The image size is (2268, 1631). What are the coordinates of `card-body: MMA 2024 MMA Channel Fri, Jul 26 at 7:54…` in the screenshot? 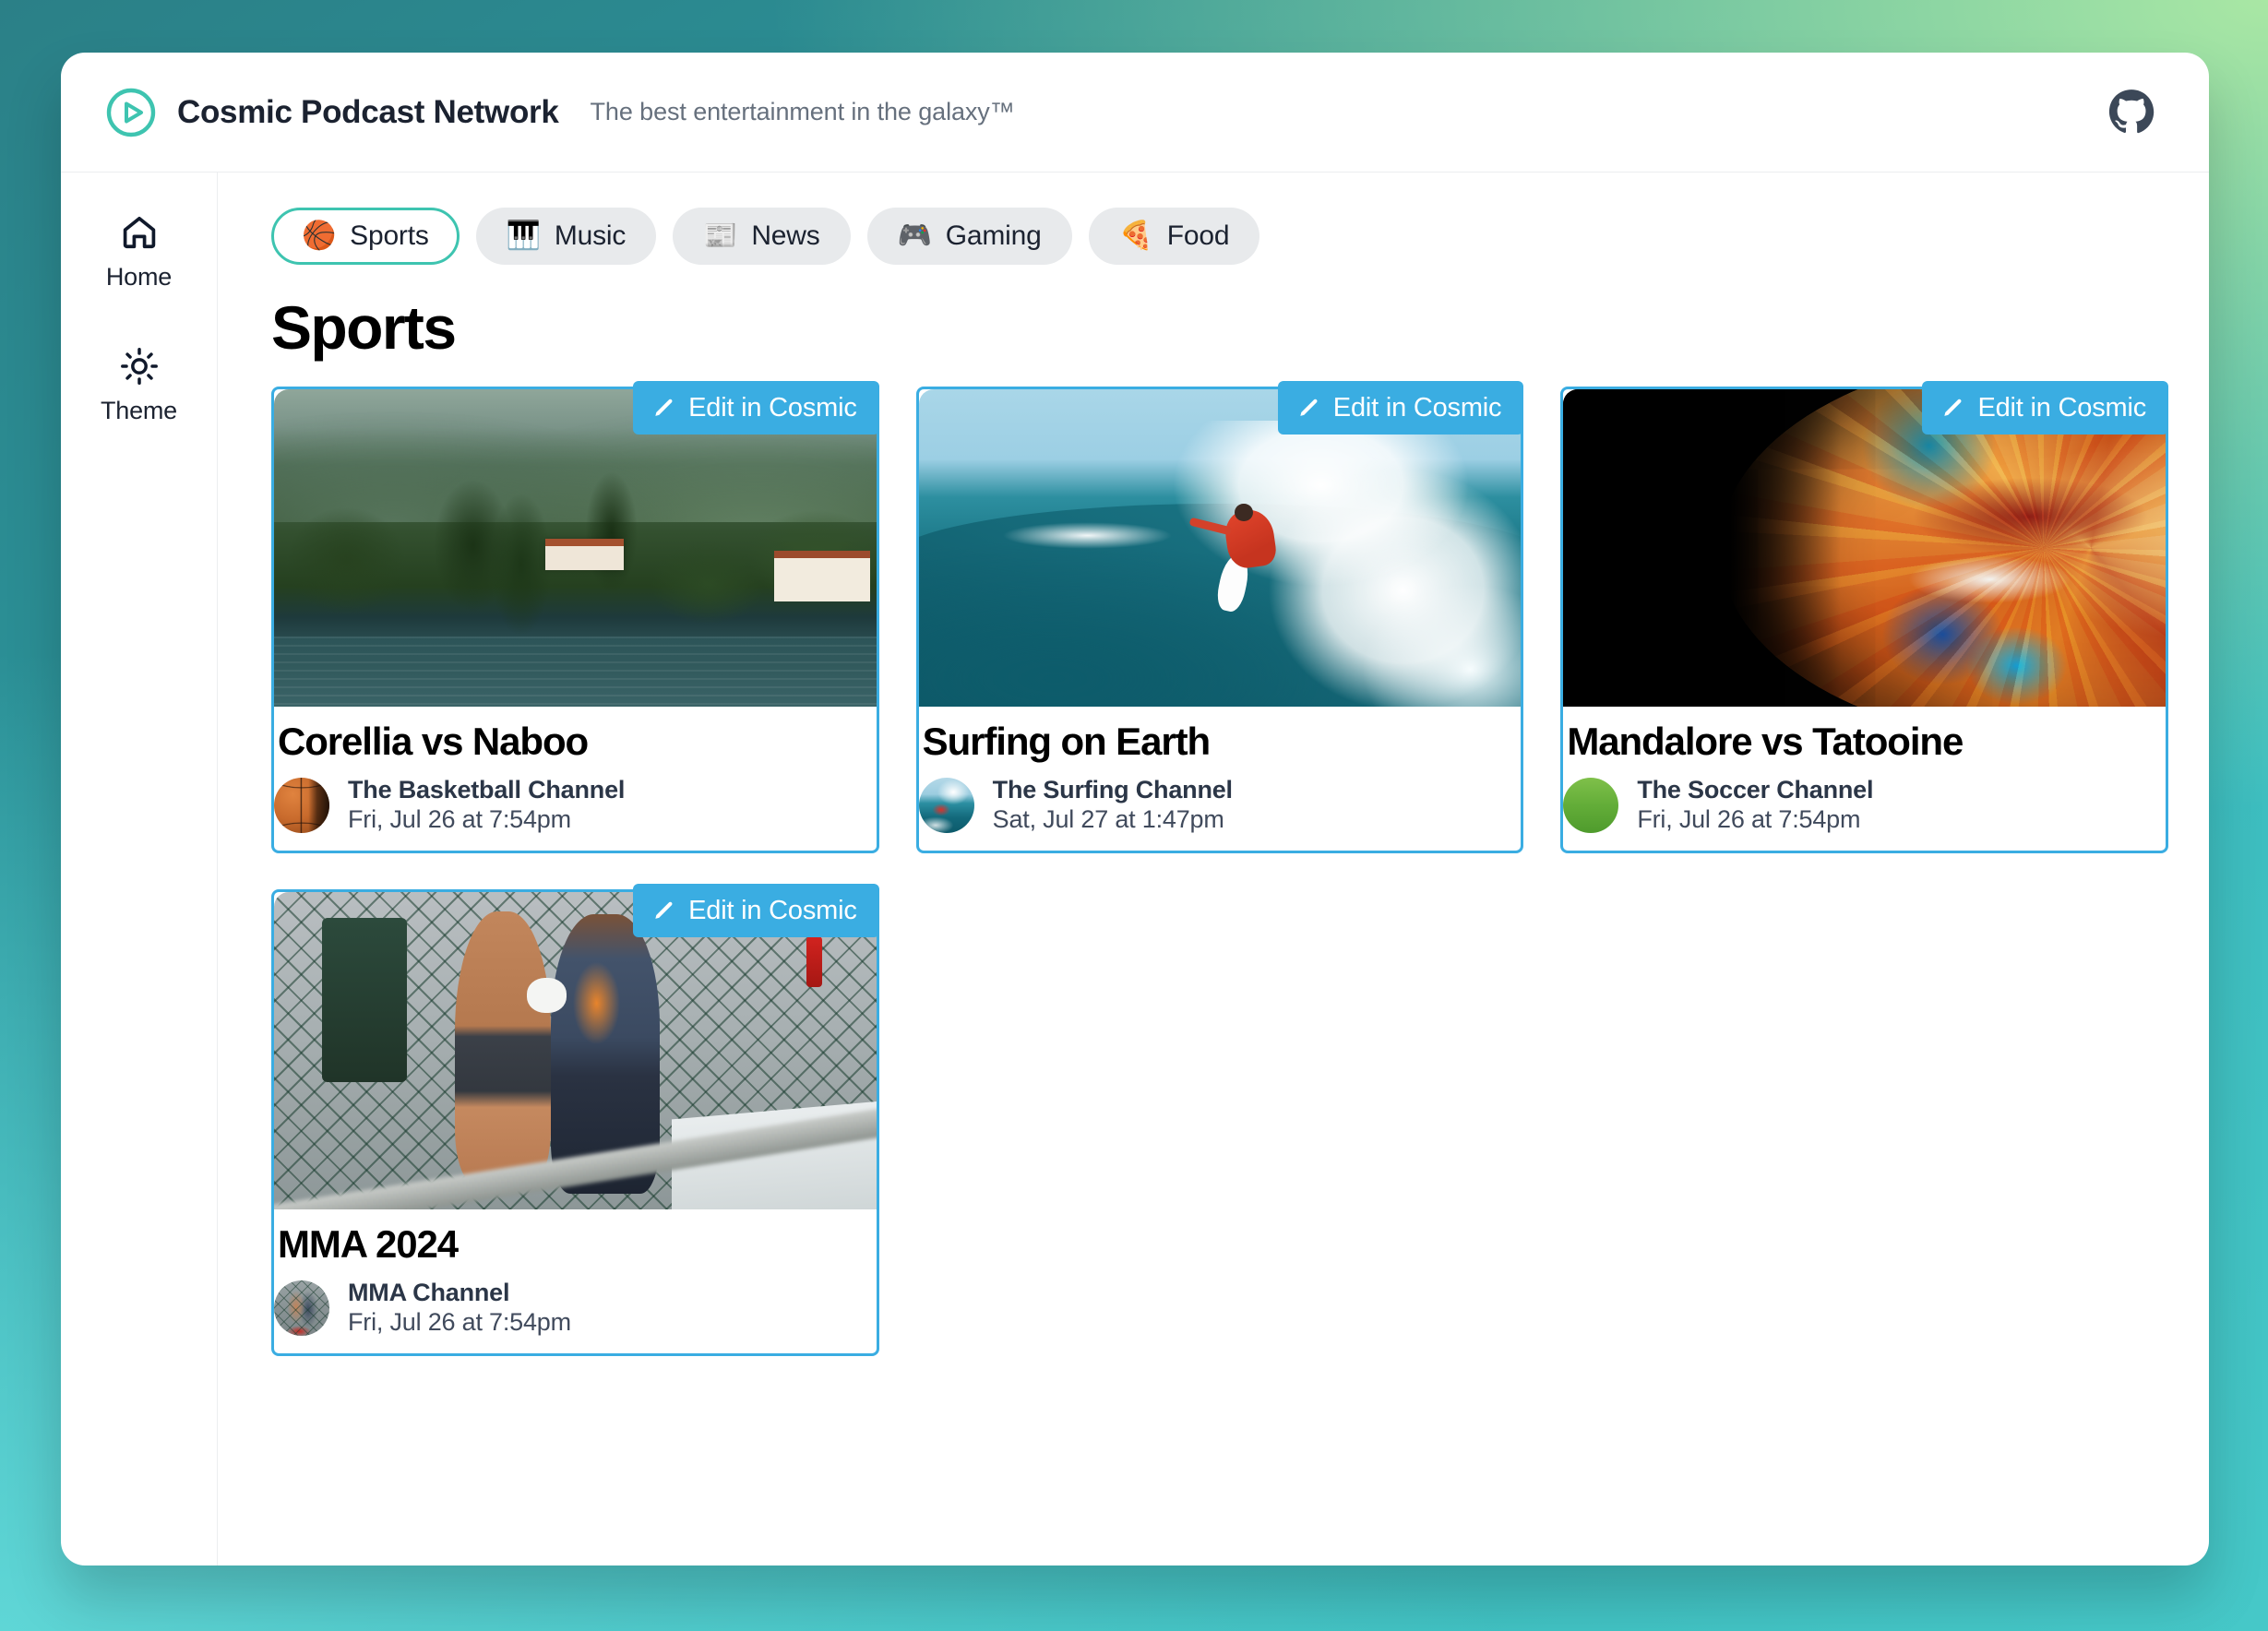 It's located at (576, 1281).